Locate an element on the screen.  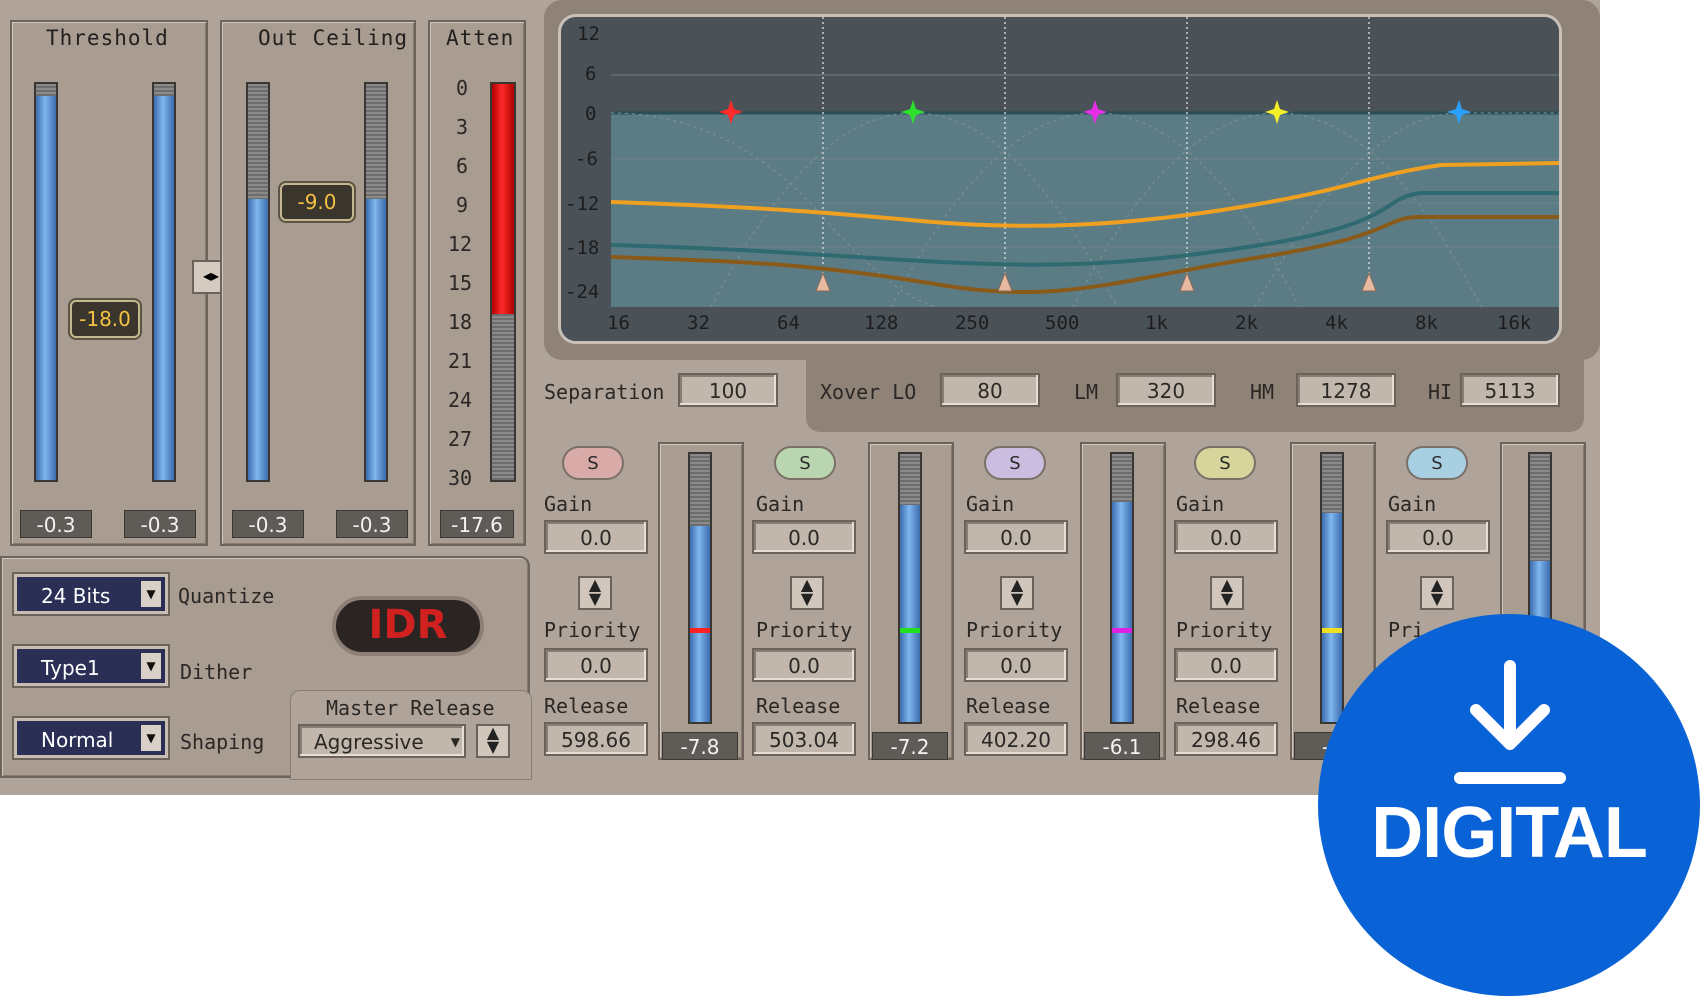
band-5-gain-label: Gain is located at coordinates (1412, 504).